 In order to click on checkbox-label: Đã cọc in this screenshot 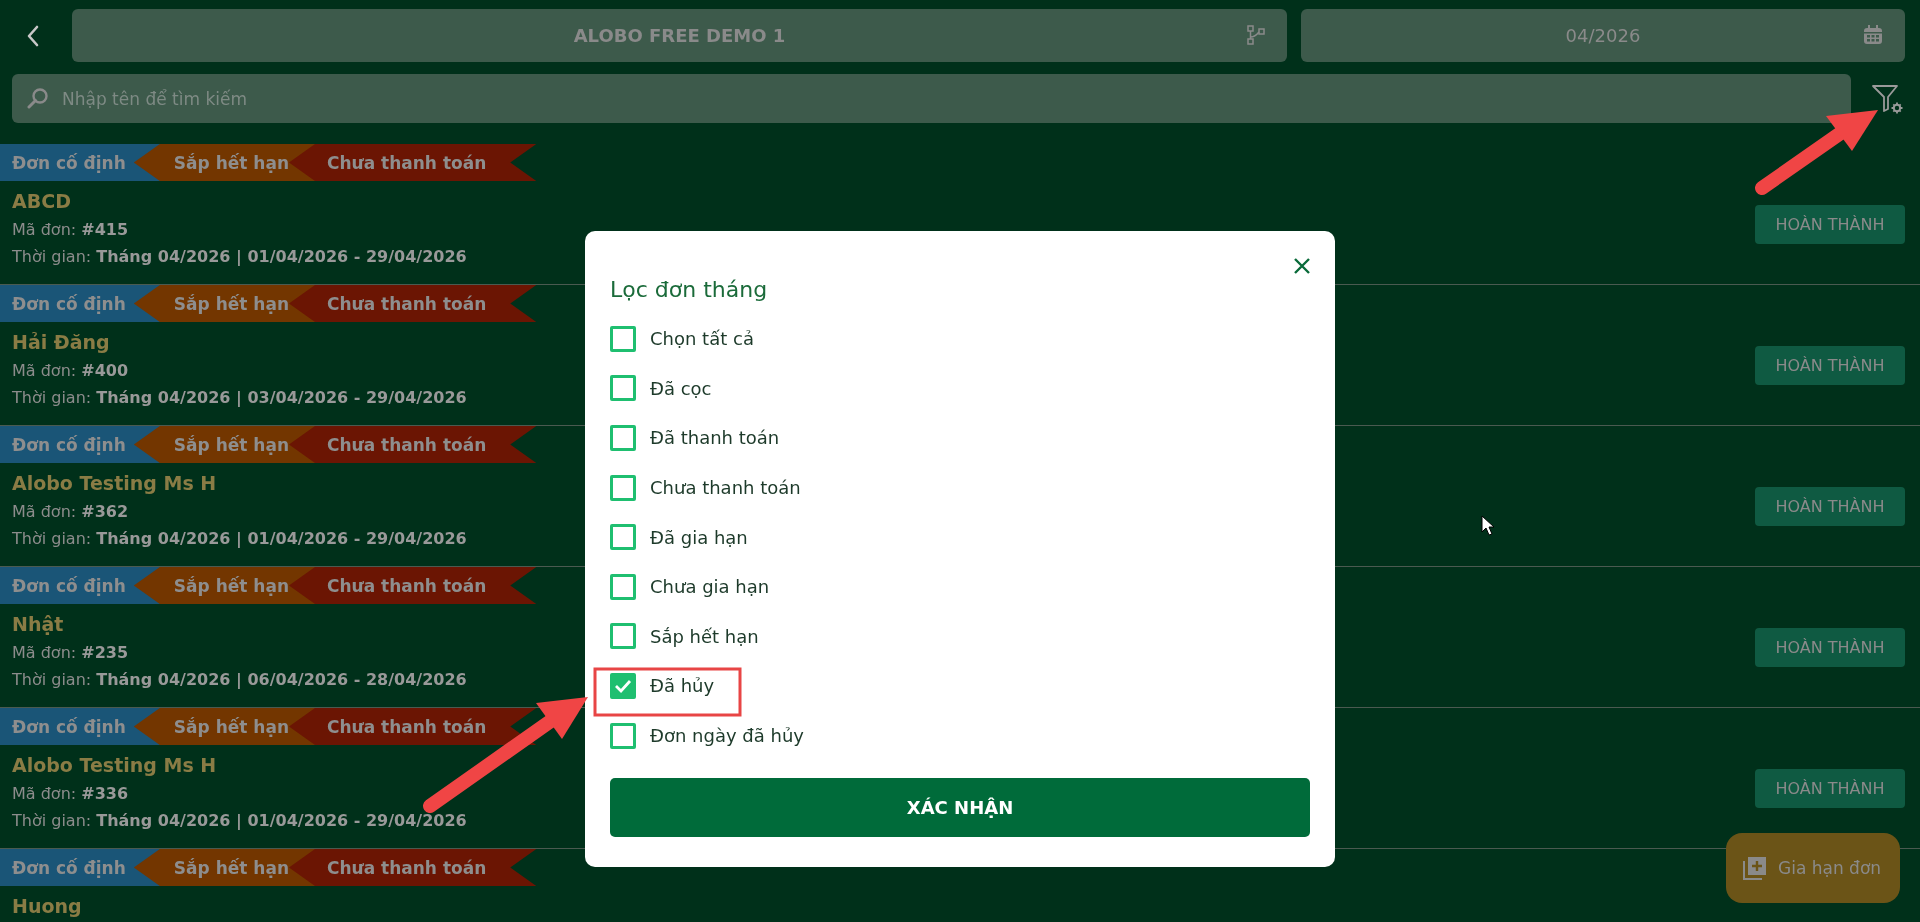, I will do `click(681, 388)`.